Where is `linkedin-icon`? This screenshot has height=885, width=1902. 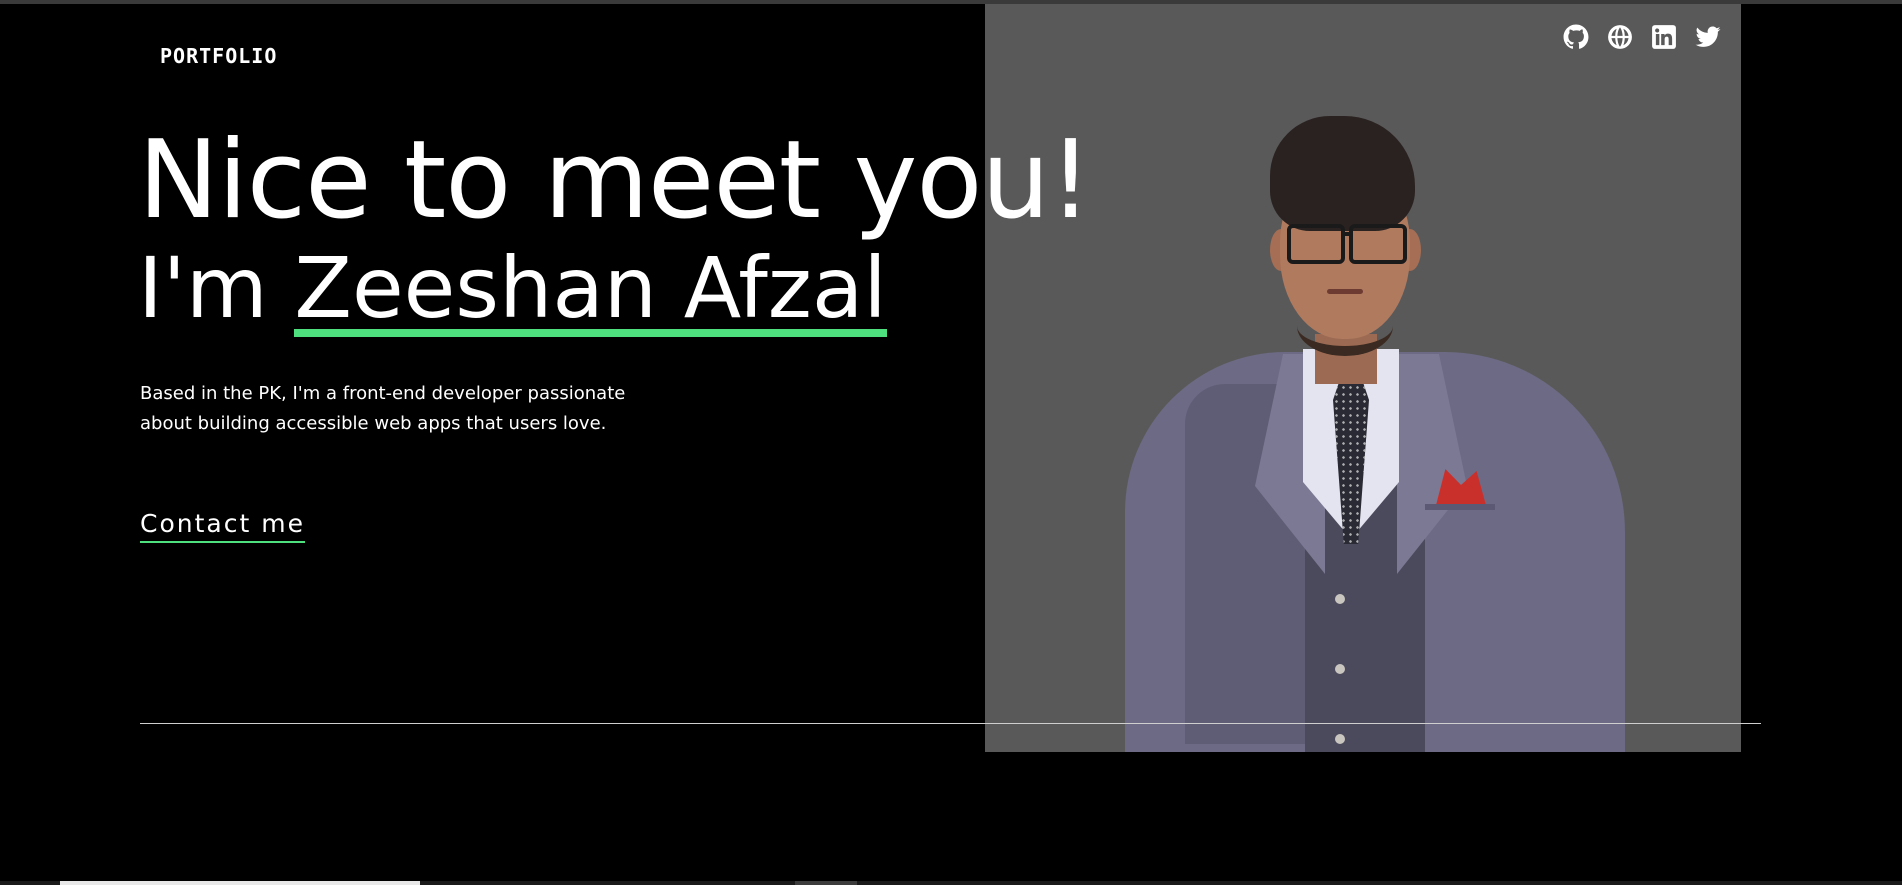 linkedin-icon is located at coordinates (1664, 37).